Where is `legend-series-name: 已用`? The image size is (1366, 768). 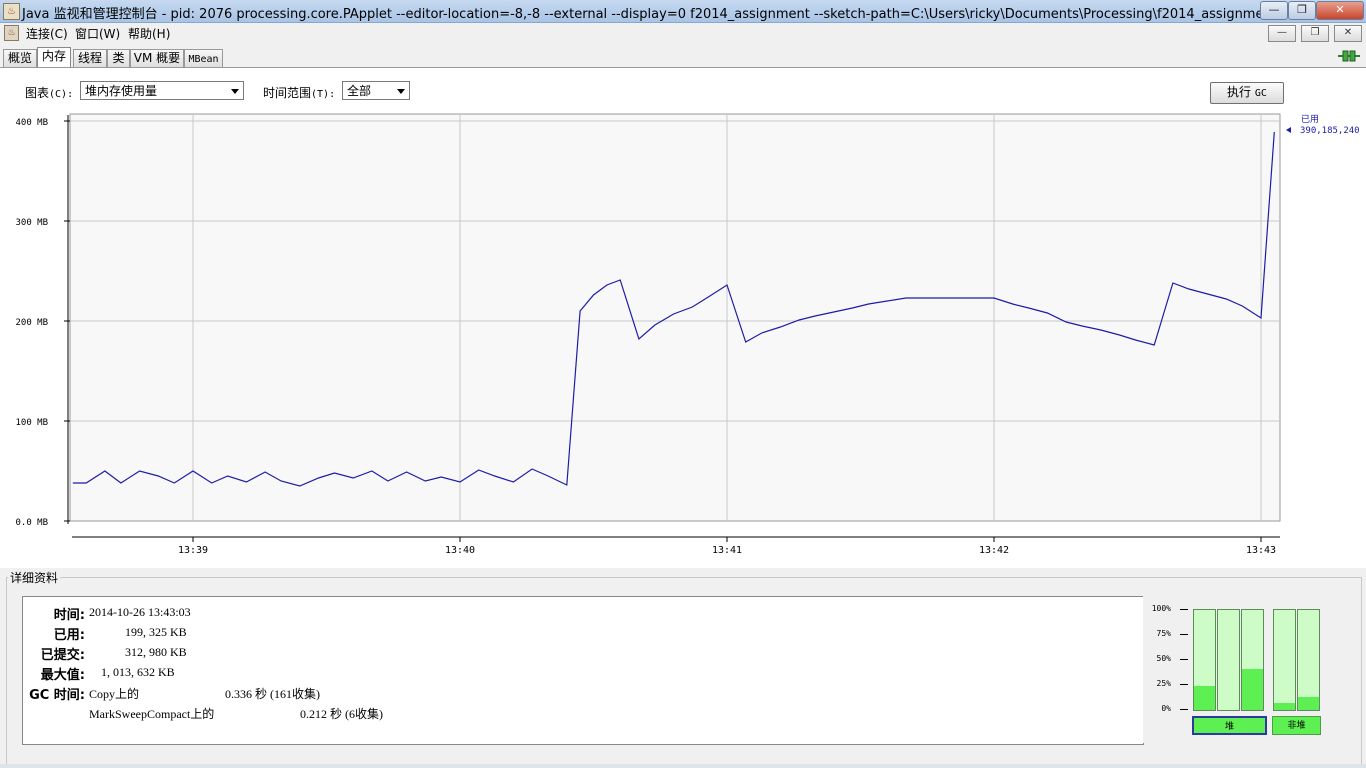
legend-series-name: 已用 is located at coordinates (1310, 119).